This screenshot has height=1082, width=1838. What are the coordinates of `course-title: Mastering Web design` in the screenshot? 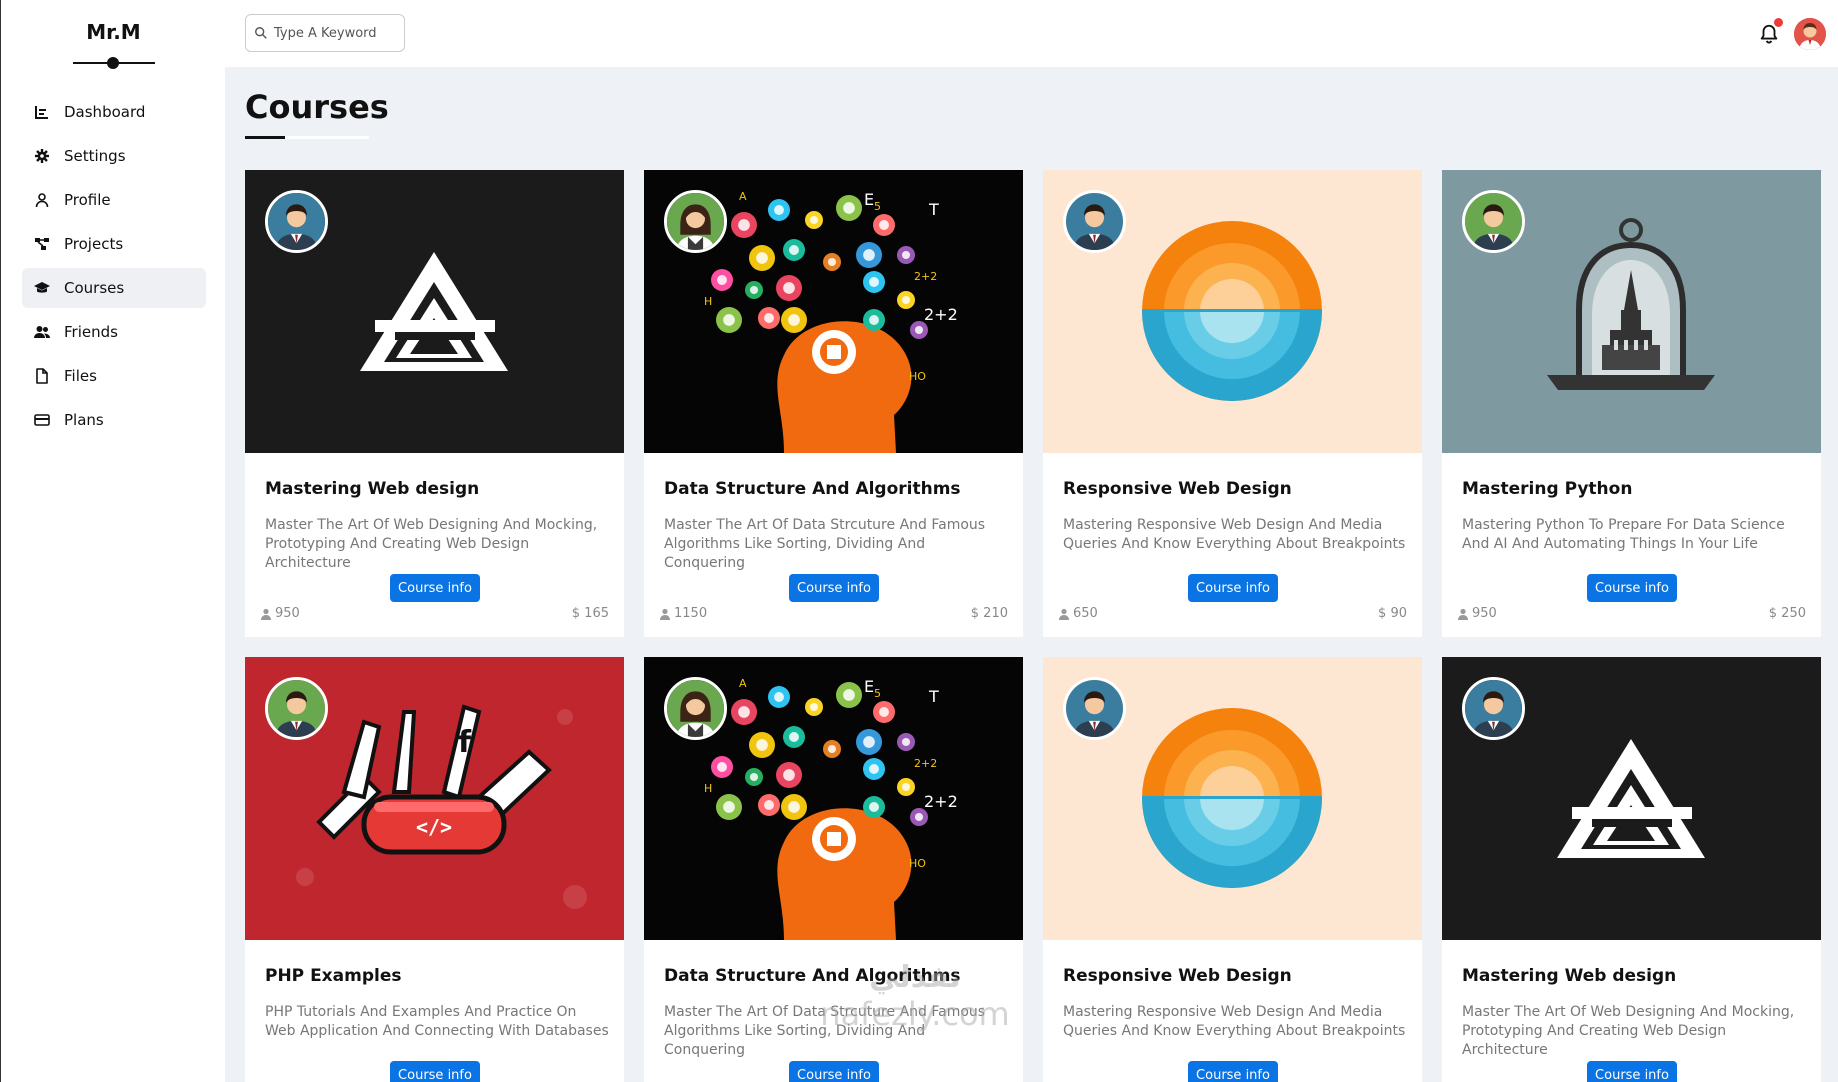 It's located at (372, 489).